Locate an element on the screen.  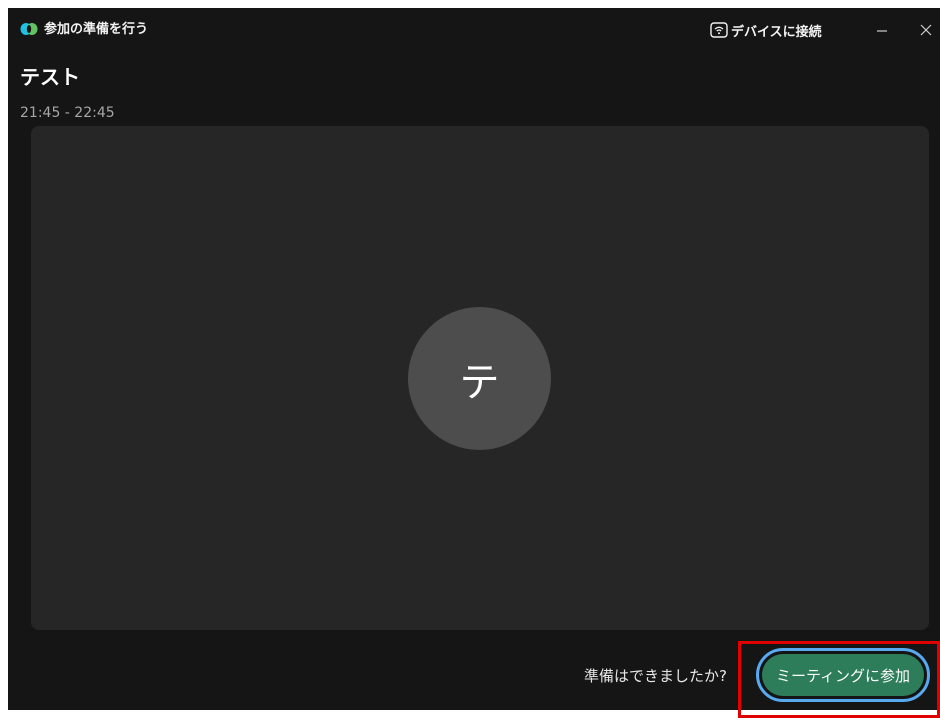
join-meeting-button: ミーティングに参加 is located at coordinates (843, 675).